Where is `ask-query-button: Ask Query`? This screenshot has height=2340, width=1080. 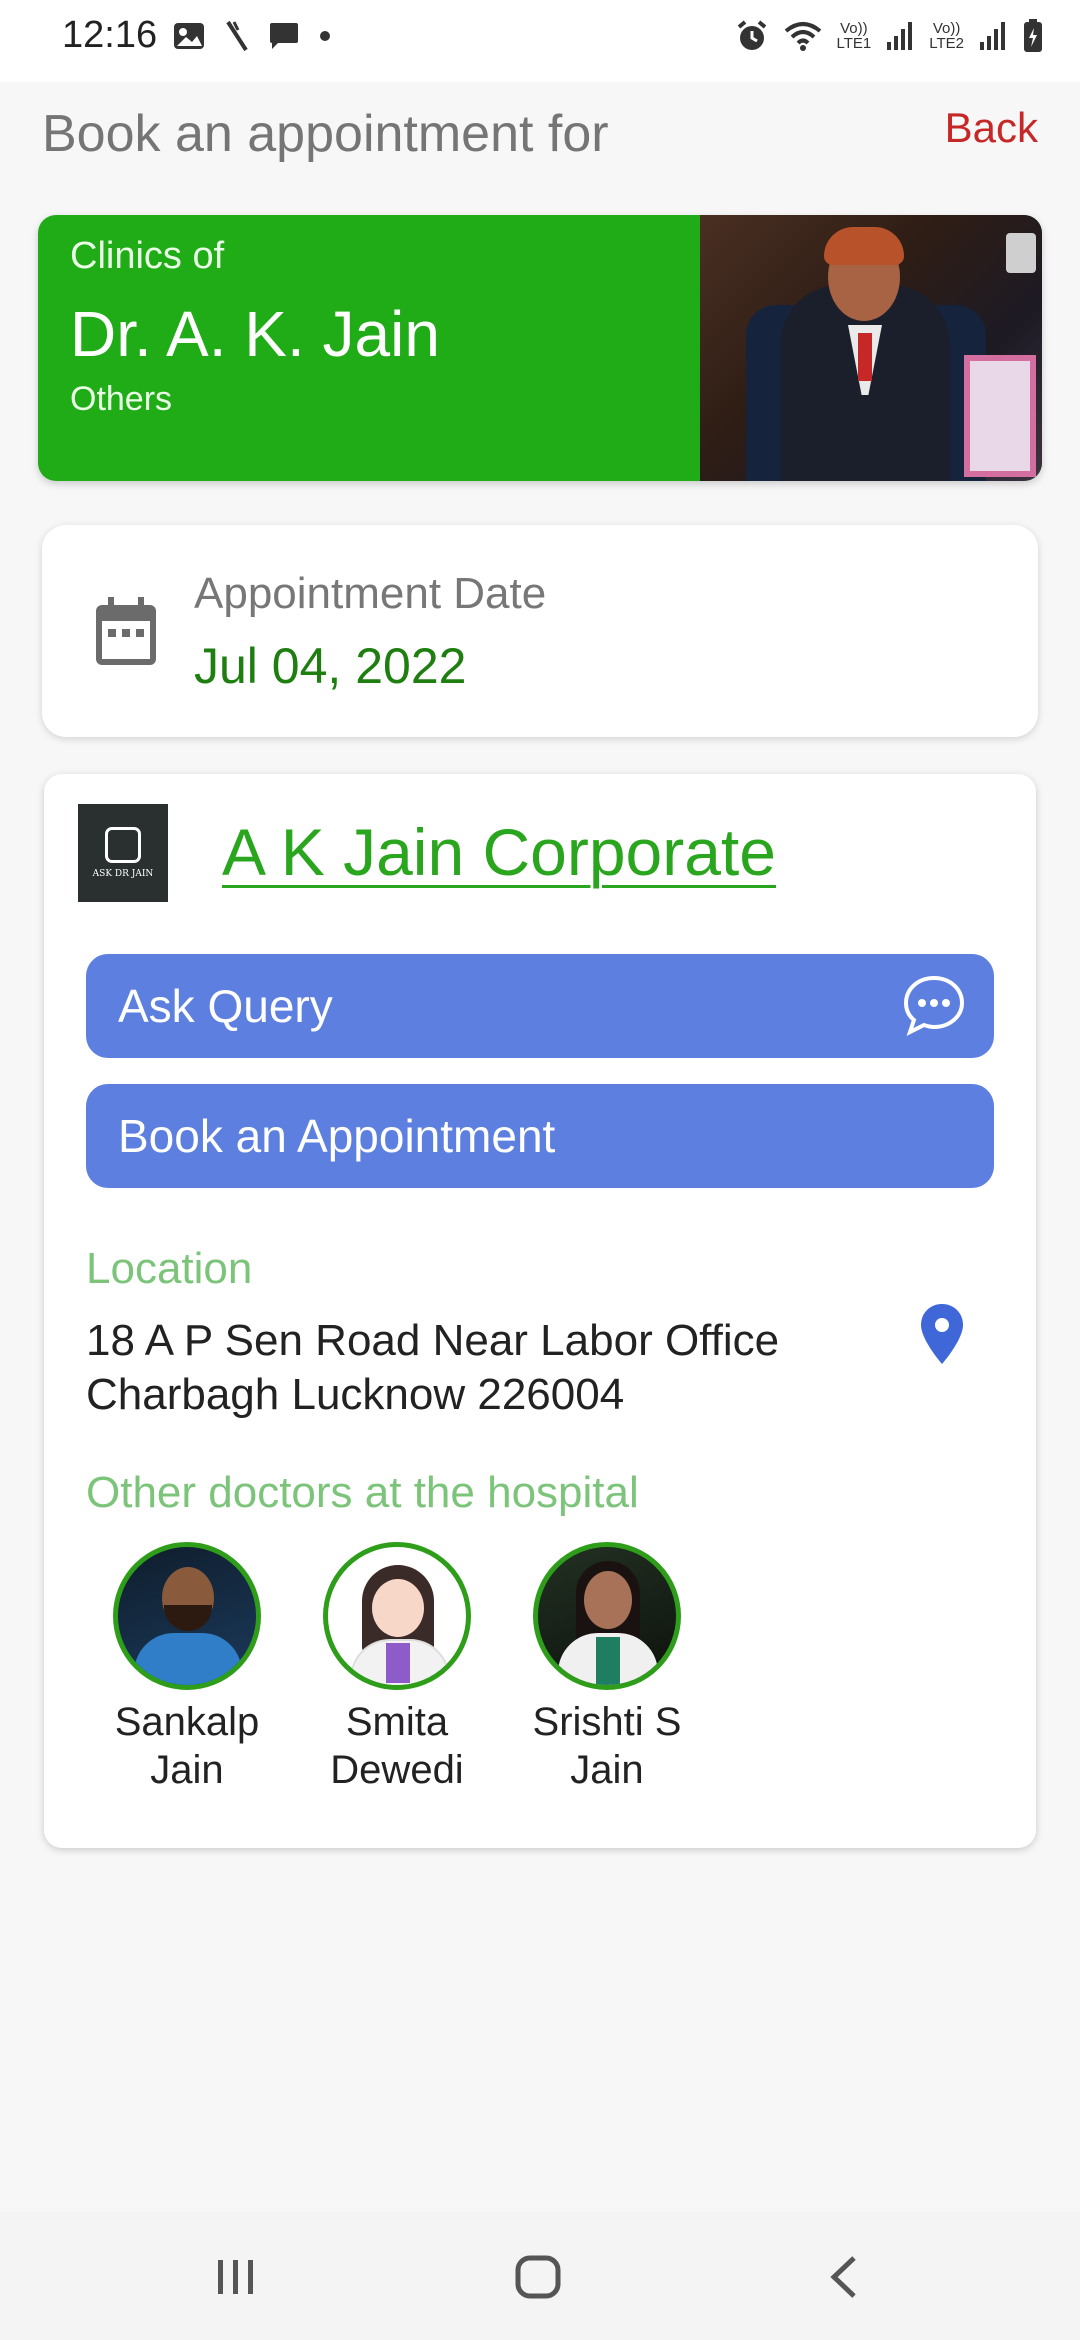 ask-query-button: Ask Query is located at coordinates (540, 1006).